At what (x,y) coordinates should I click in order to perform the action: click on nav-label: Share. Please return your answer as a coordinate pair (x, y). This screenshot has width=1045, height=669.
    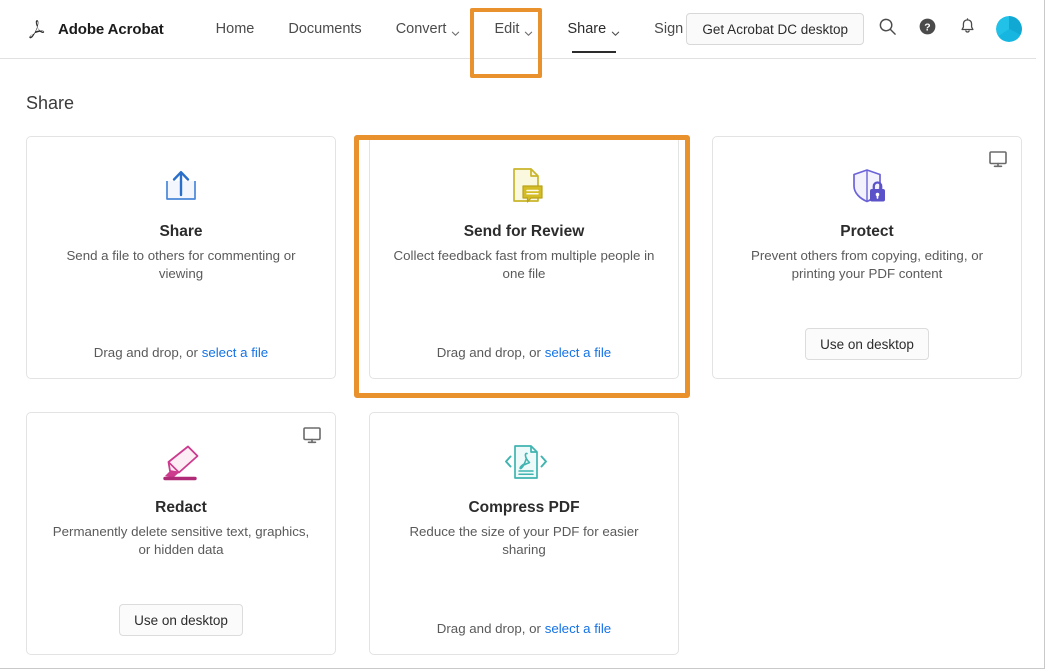
    Looking at the image, I should click on (587, 29).